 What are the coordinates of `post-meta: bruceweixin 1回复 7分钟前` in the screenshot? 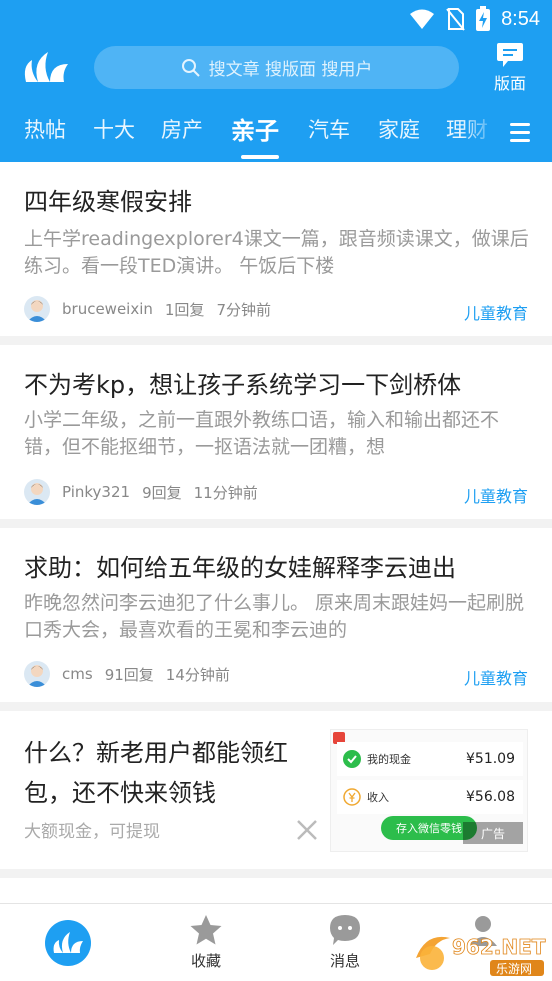 It's located at (147, 309).